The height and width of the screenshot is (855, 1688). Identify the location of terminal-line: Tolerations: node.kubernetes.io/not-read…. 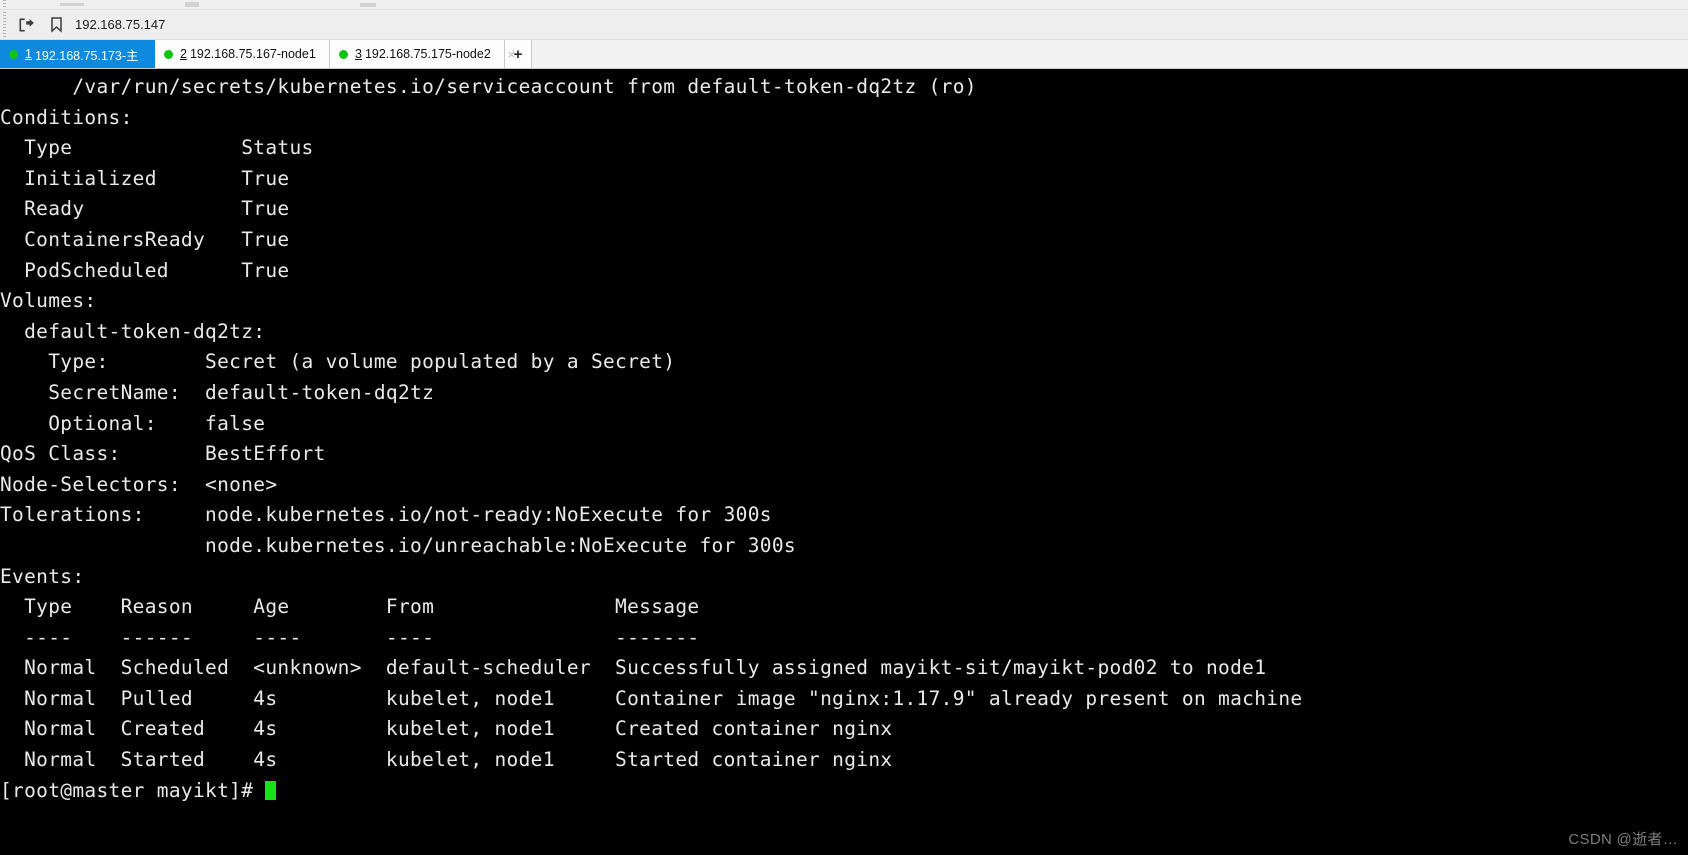
(386, 515).